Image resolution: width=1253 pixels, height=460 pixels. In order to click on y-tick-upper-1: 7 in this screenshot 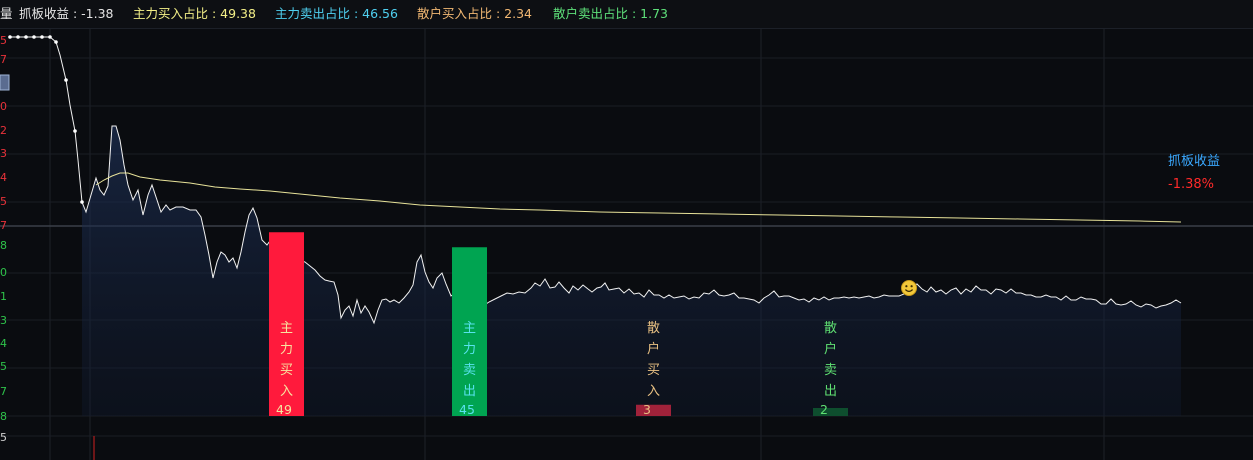, I will do `click(3, 59)`.